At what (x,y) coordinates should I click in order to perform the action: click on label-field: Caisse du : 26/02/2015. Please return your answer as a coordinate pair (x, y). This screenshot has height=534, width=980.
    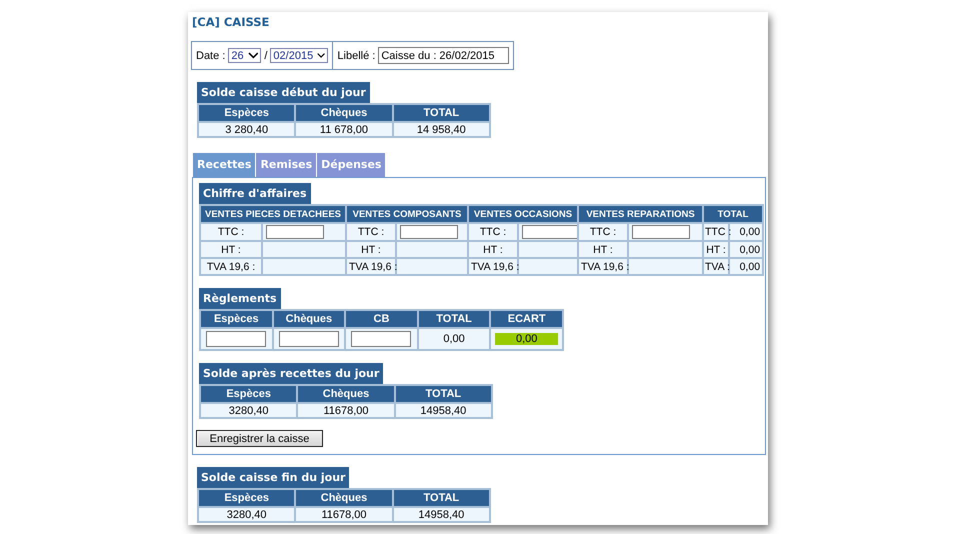
    Looking at the image, I should click on (444, 55).